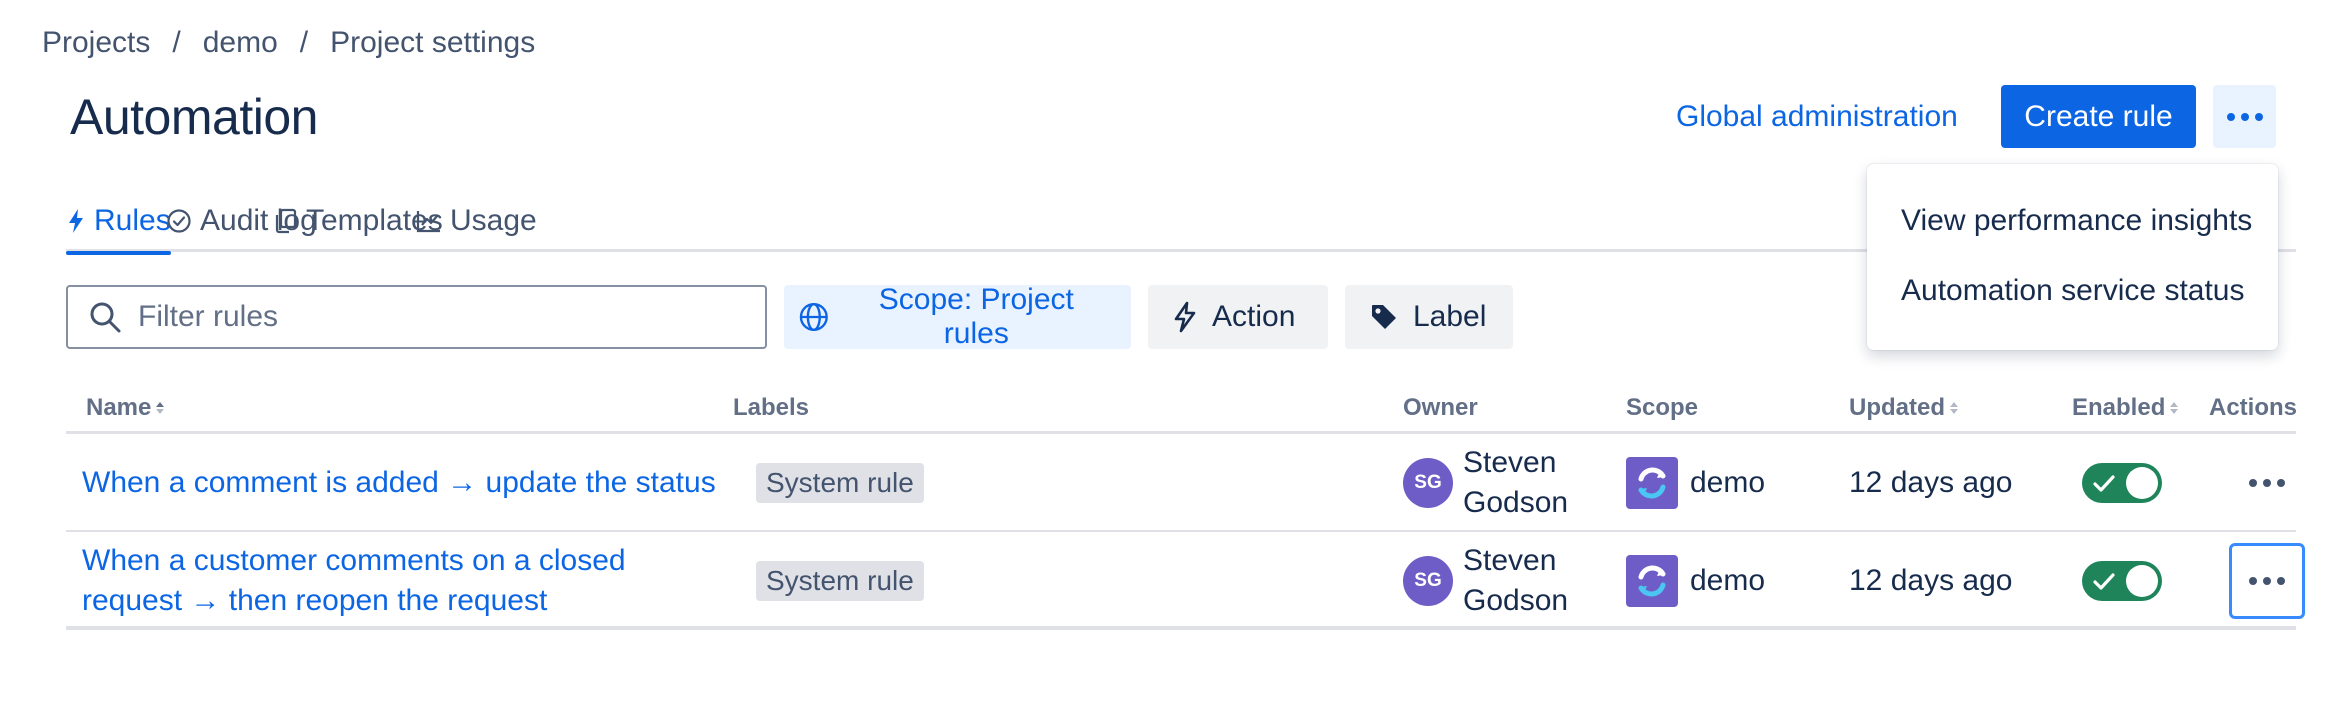 The image size is (2344, 722). Describe the element at coordinates (288, 43) in the screenshot. I see `breadcrumb: Projects / demo / Project settings` at that location.